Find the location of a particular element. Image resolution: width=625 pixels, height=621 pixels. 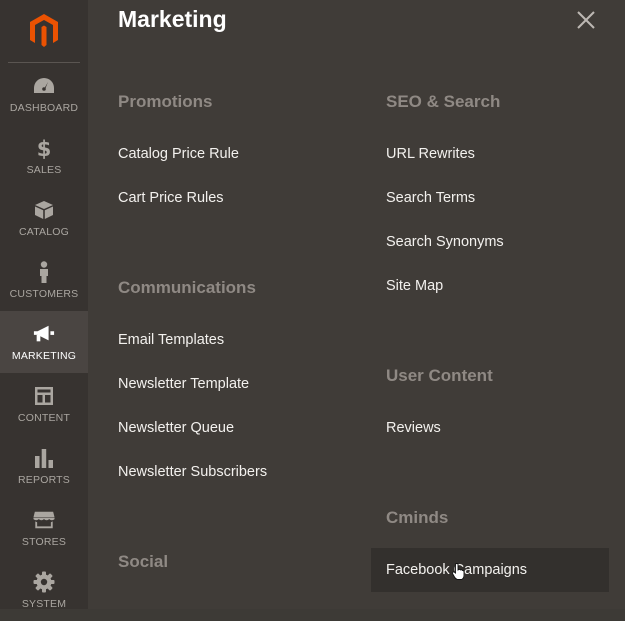

nav-item-content: CONTENT is located at coordinates (44, 404).